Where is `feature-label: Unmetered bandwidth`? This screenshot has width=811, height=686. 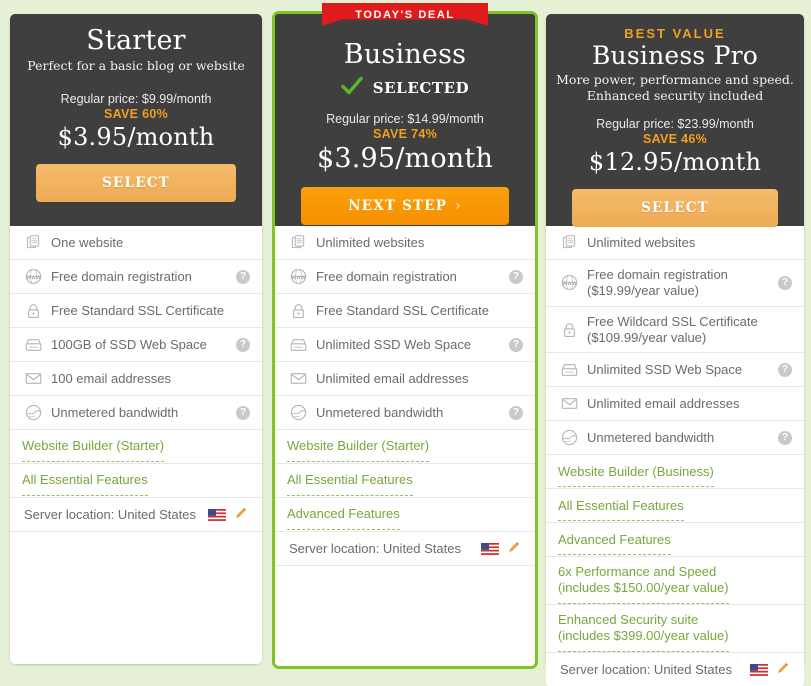
feature-label: Unmetered bandwidth is located at coordinates (380, 412).